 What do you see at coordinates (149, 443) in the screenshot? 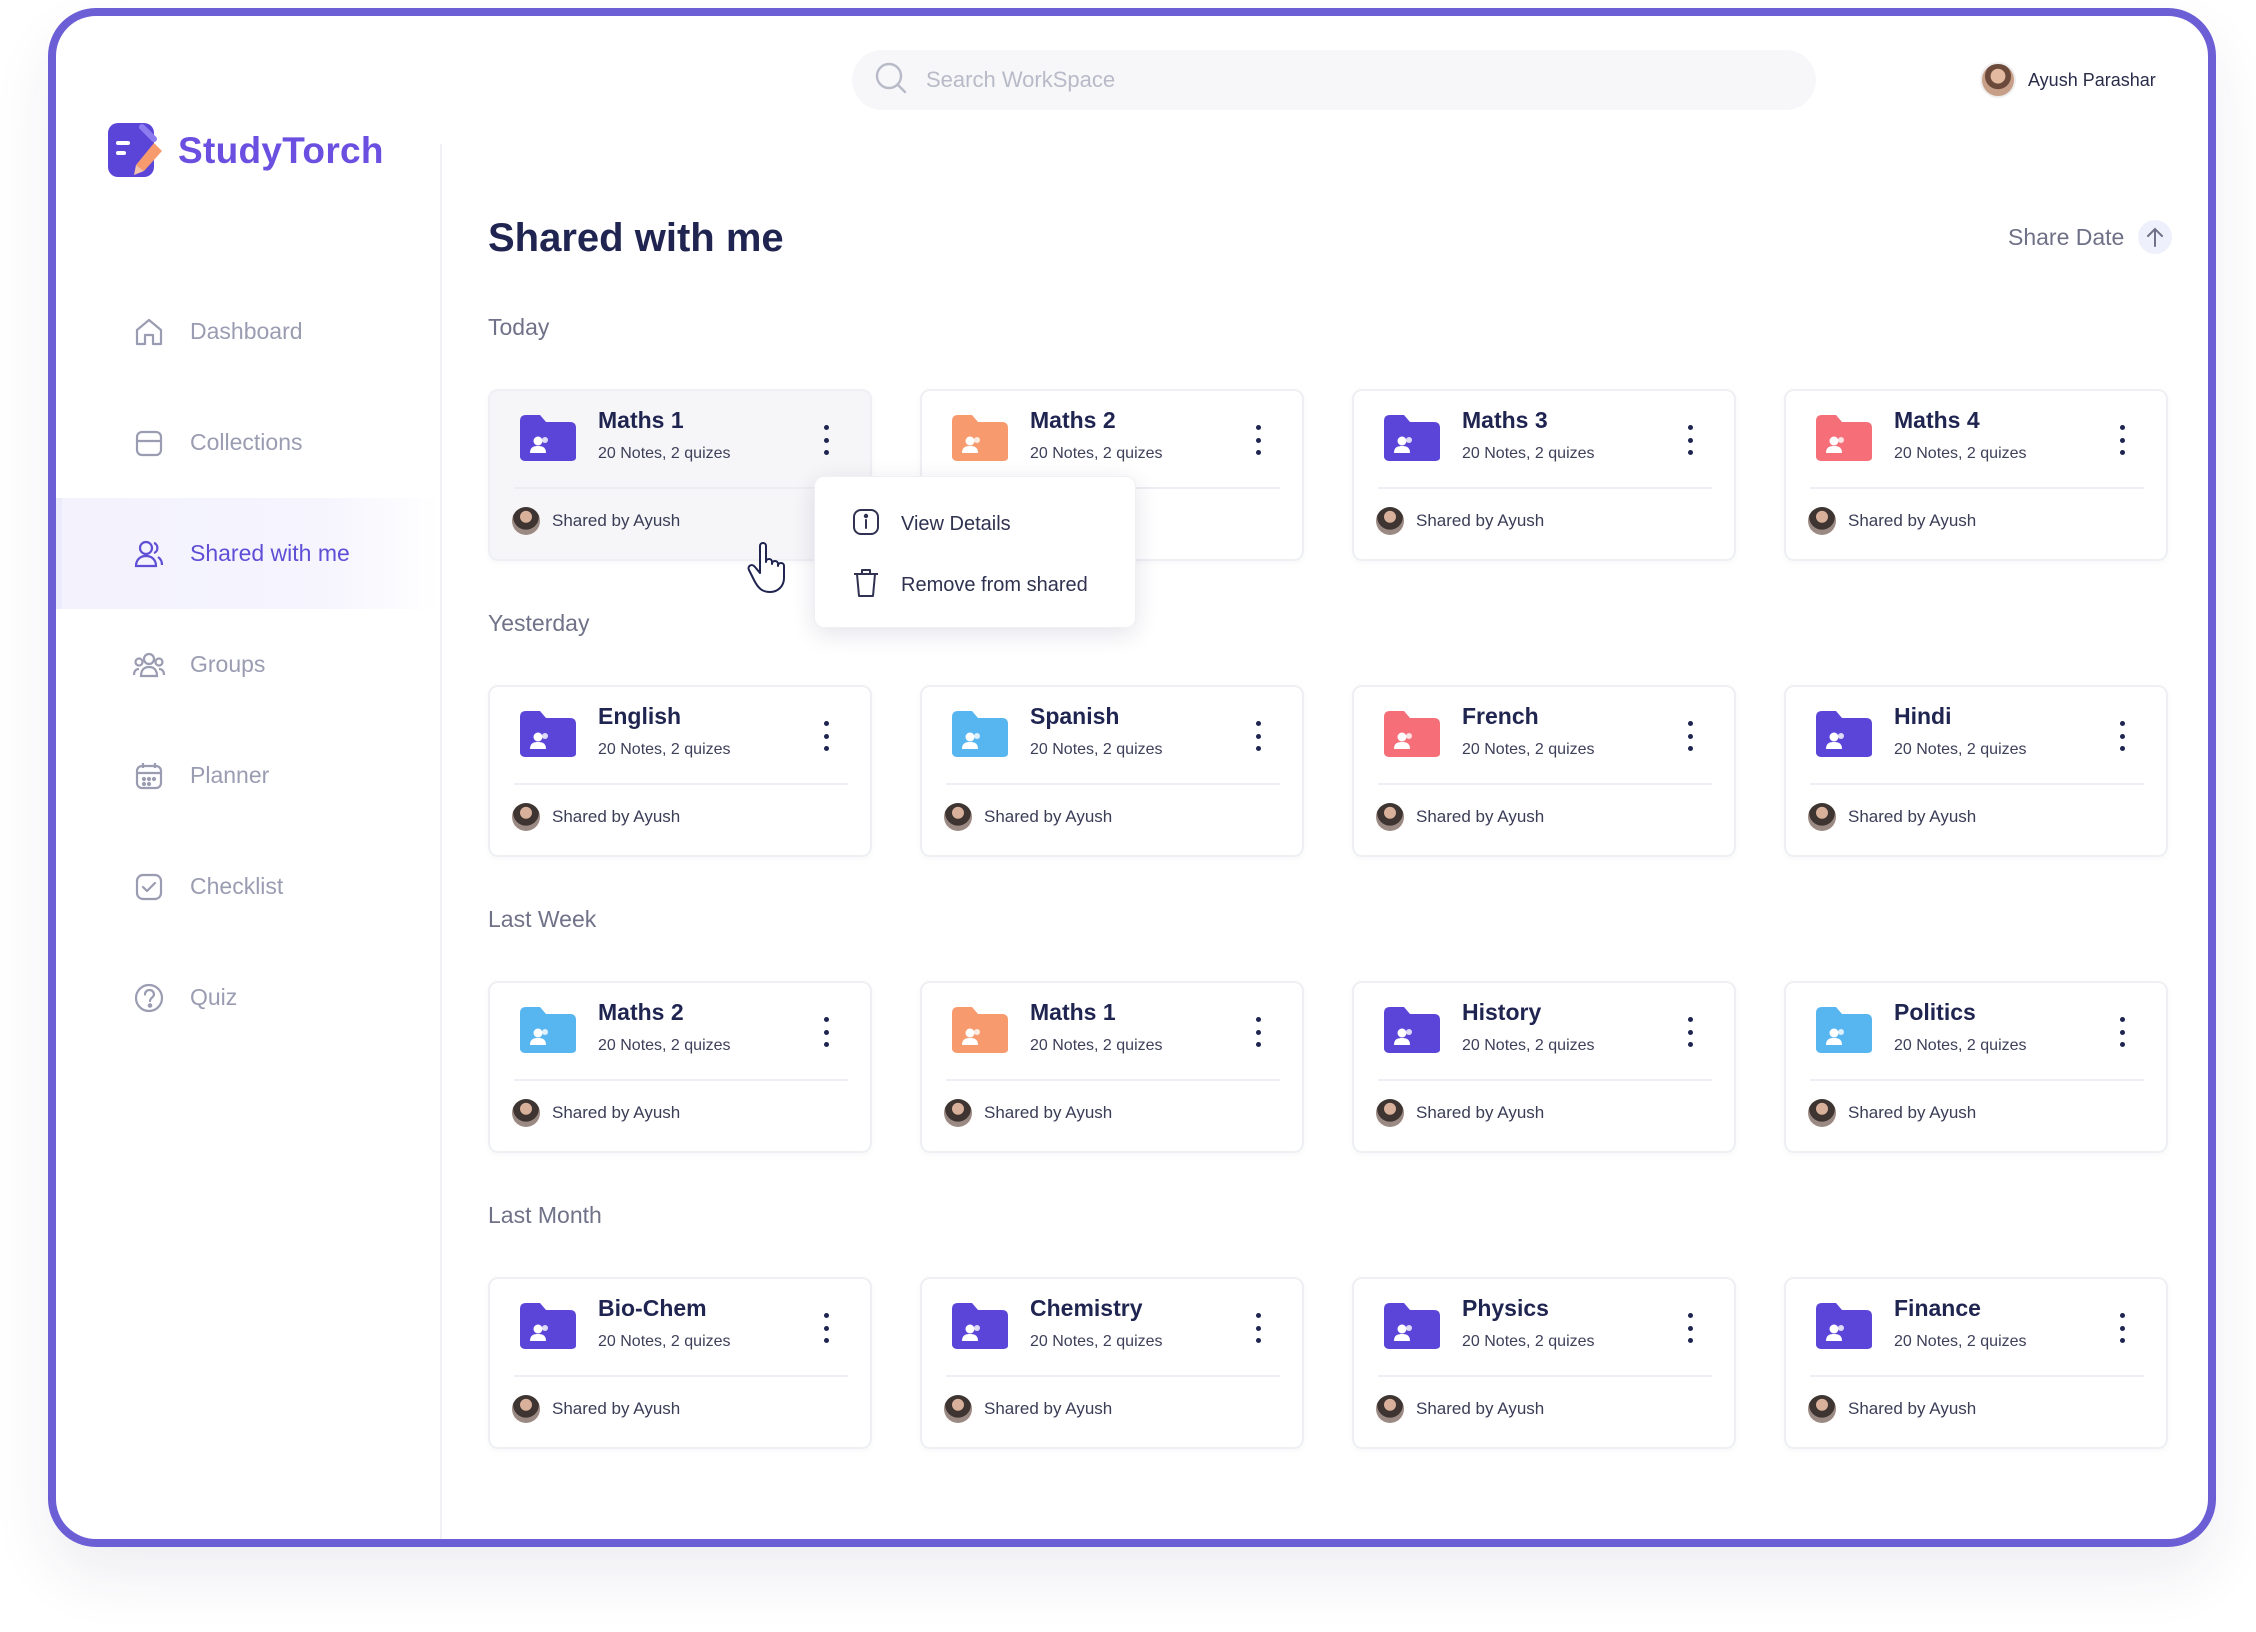
I see `folder-icon` at bounding box center [149, 443].